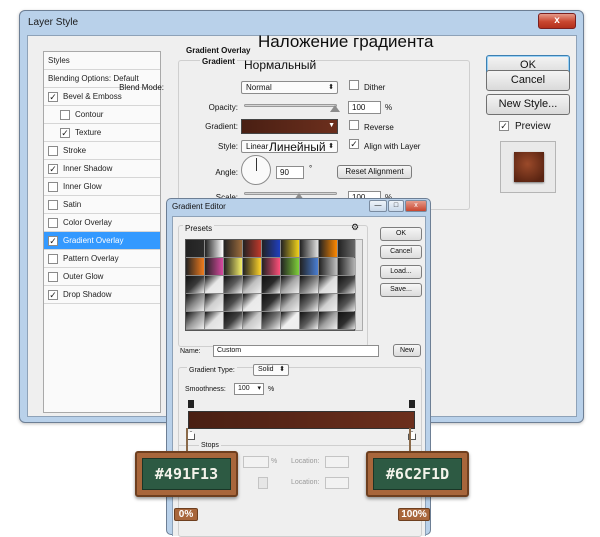 The image size is (600, 537). What do you see at coordinates (354, 144) in the screenshot?
I see `align-with-layer-checkbox: ✓` at bounding box center [354, 144].